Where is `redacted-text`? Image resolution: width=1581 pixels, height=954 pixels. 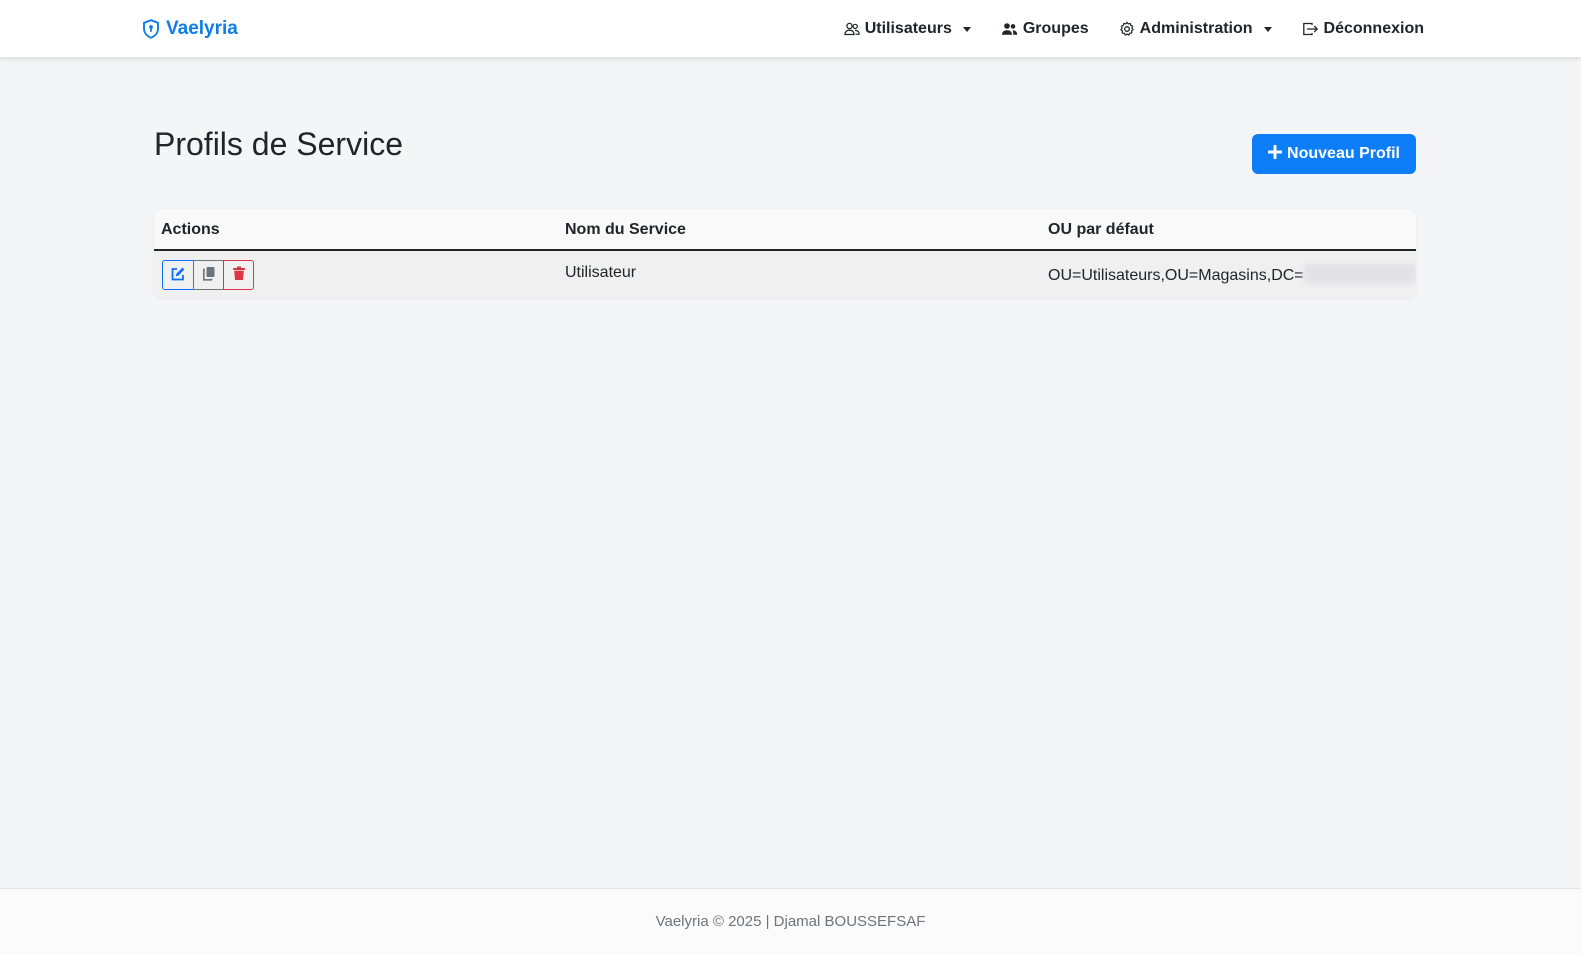 redacted-text is located at coordinates (1359, 274).